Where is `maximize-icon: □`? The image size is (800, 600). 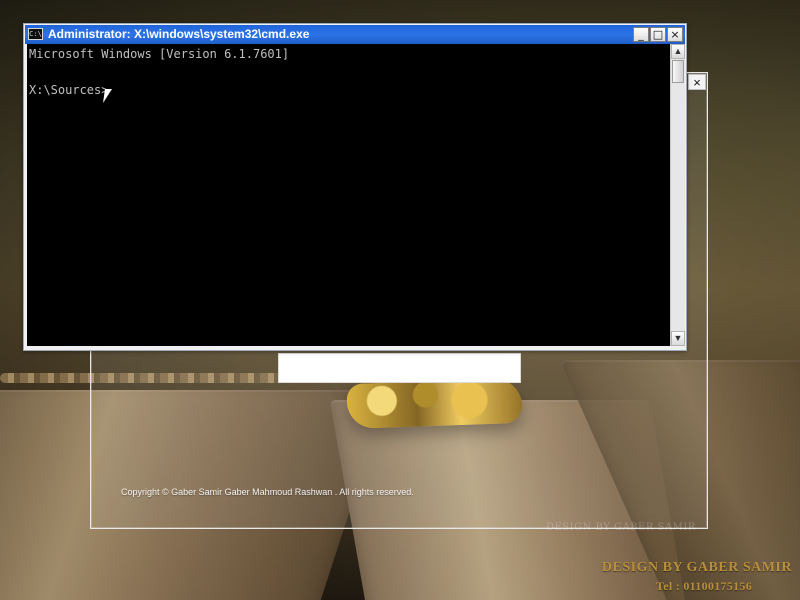 maximize-icon: □ is located at coordinates (658, 34).